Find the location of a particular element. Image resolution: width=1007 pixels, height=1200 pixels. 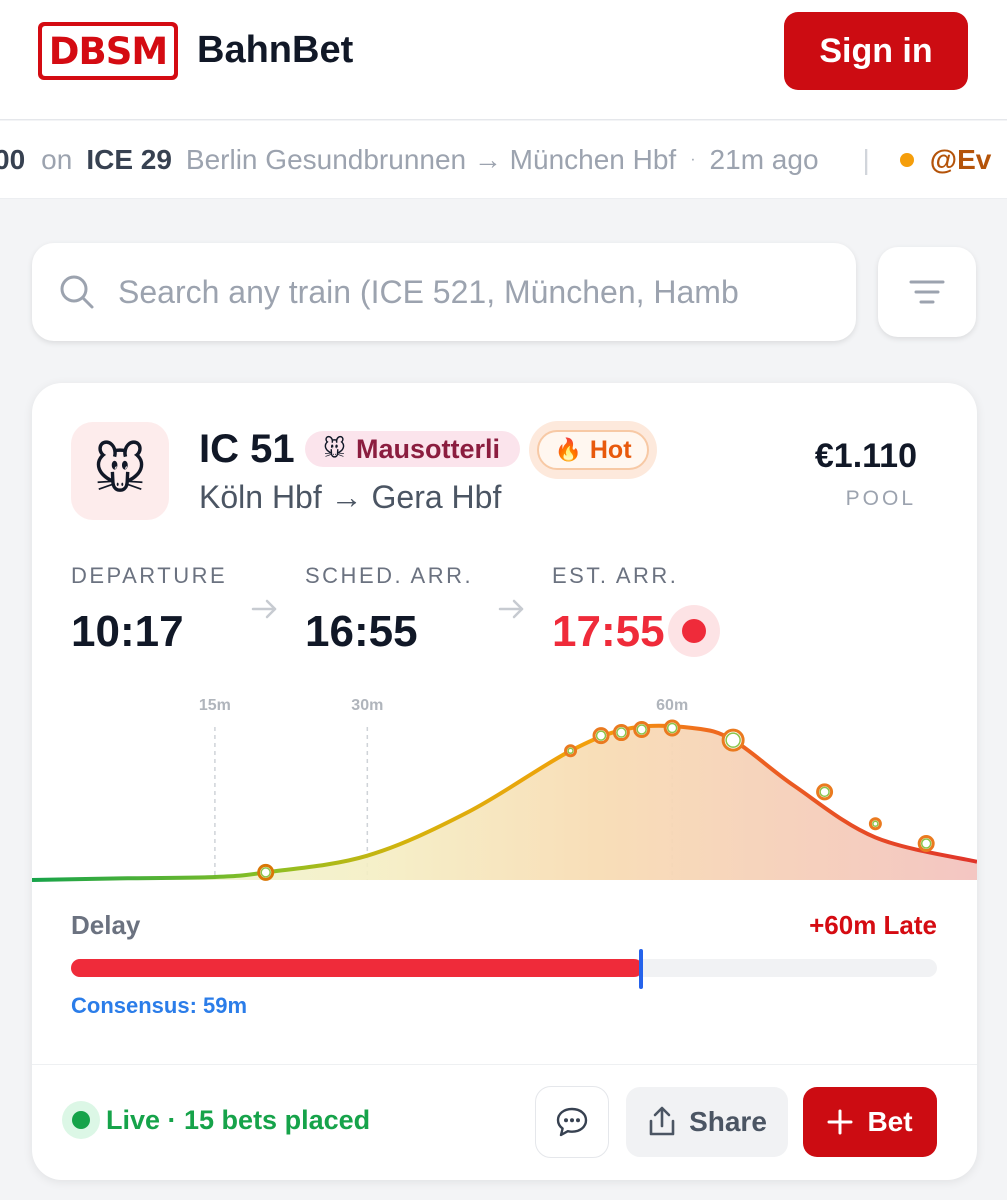

fire-icon: 🔥 is located at coordinates (568, 449).